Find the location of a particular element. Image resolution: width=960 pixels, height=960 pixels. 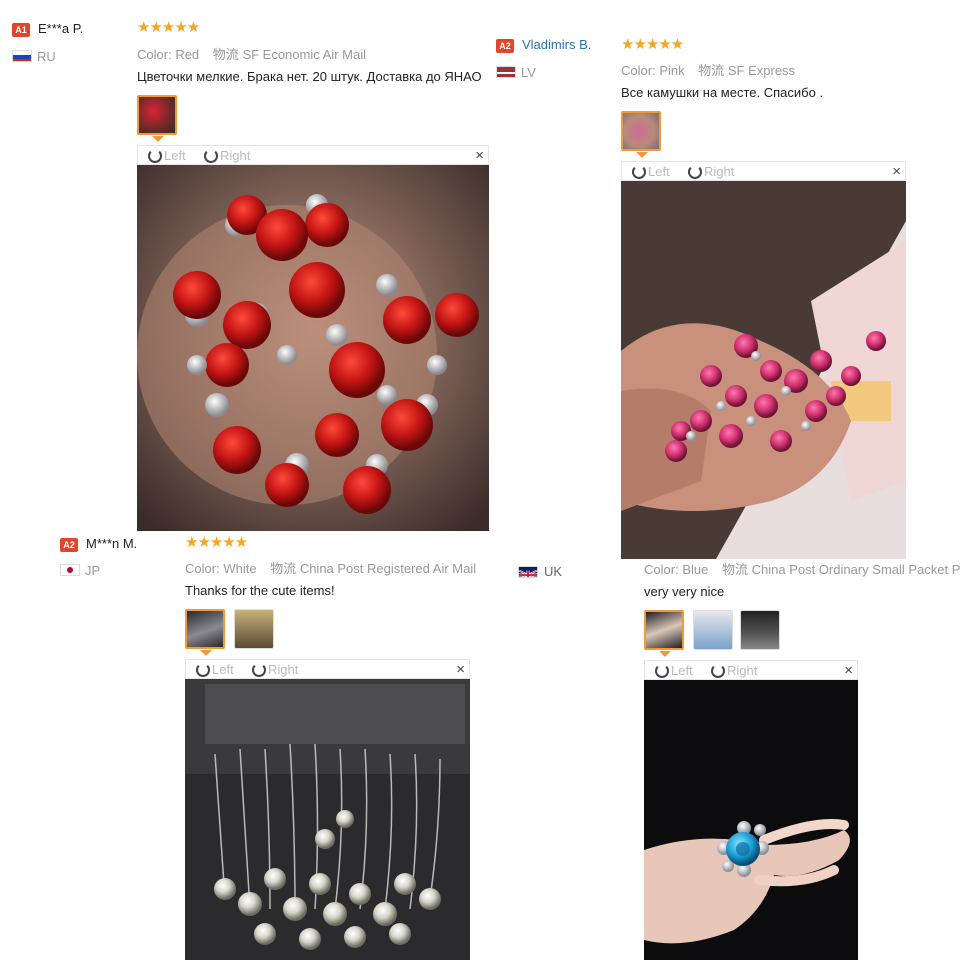

reviewer-name: E***a P. is located at coordinates (61, 28).